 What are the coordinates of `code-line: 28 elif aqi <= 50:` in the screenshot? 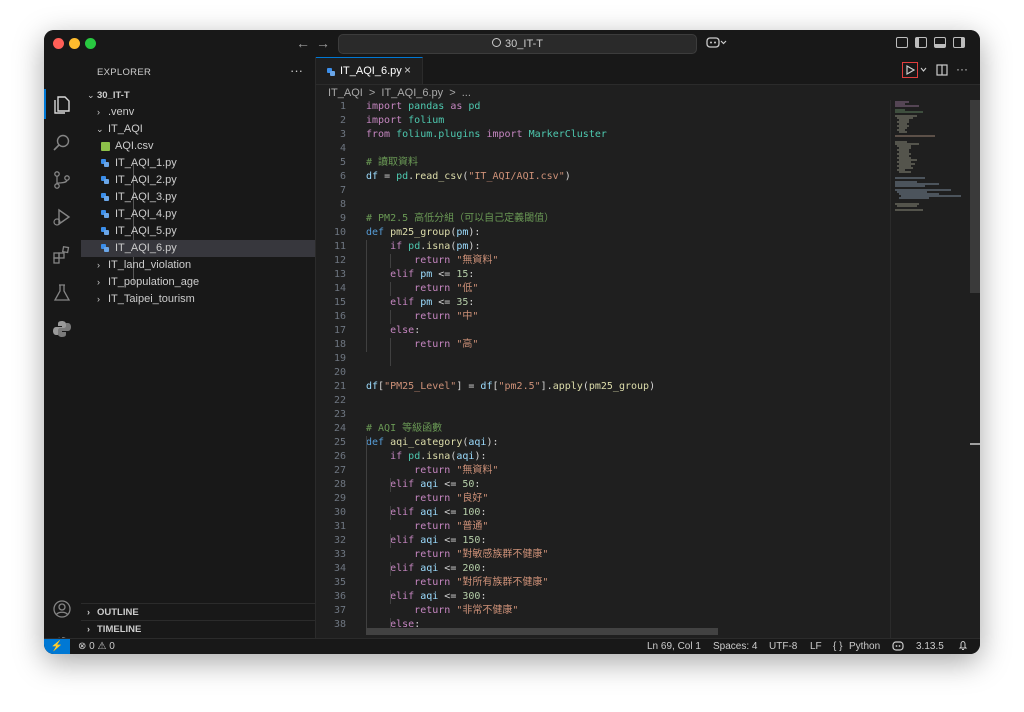 It's located at (603, 485).